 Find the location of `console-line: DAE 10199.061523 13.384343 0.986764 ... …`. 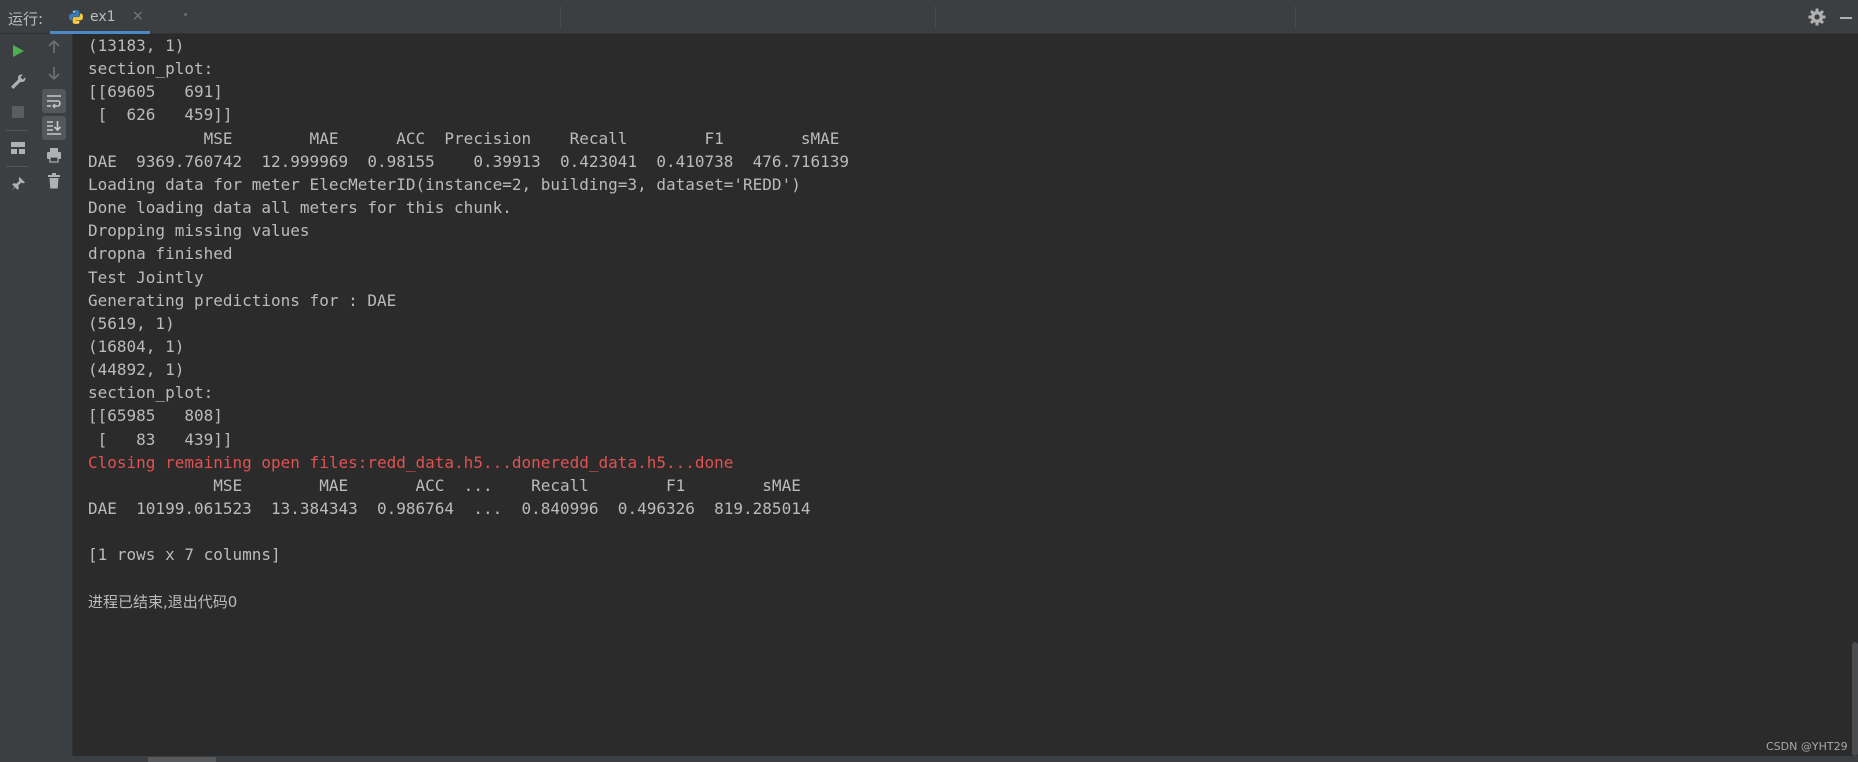

console-line: DAE 10199.061523 13.384343 0.986764 ... … is located at coordinates (449, 508).